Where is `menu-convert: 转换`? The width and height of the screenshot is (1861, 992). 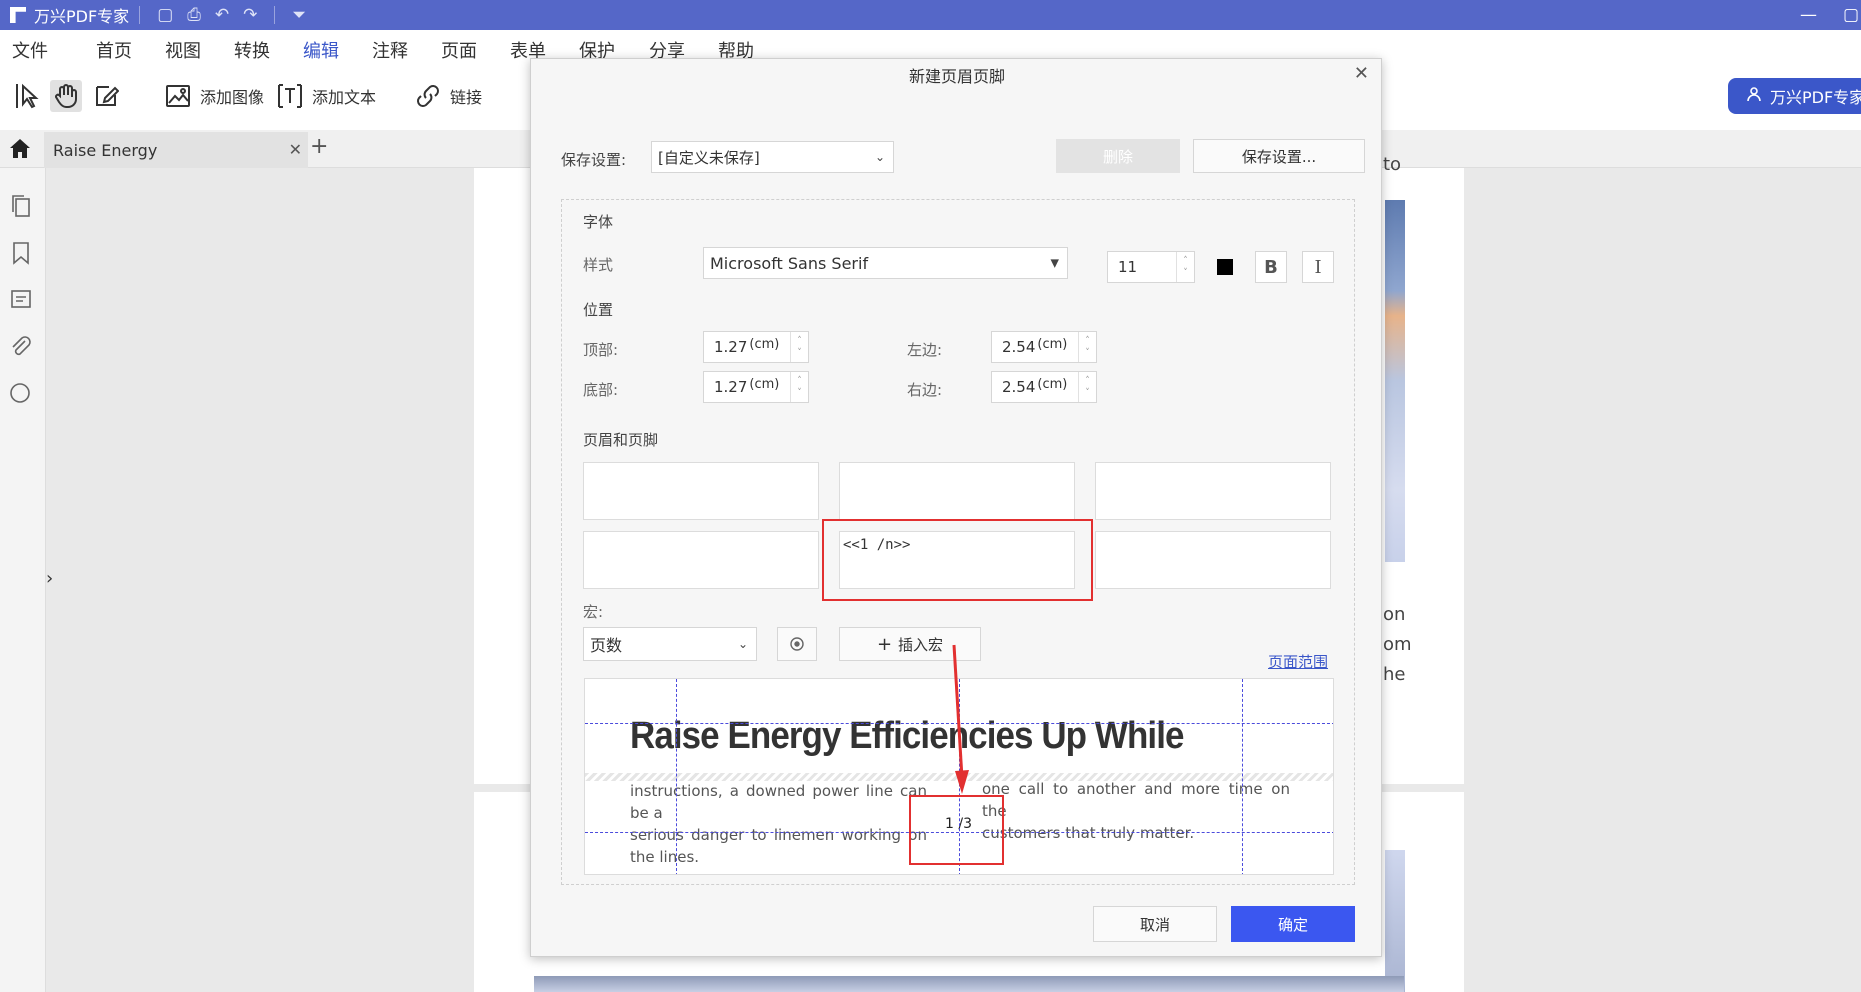
menu-convert: 转换 is located at coordinates (252, 50).